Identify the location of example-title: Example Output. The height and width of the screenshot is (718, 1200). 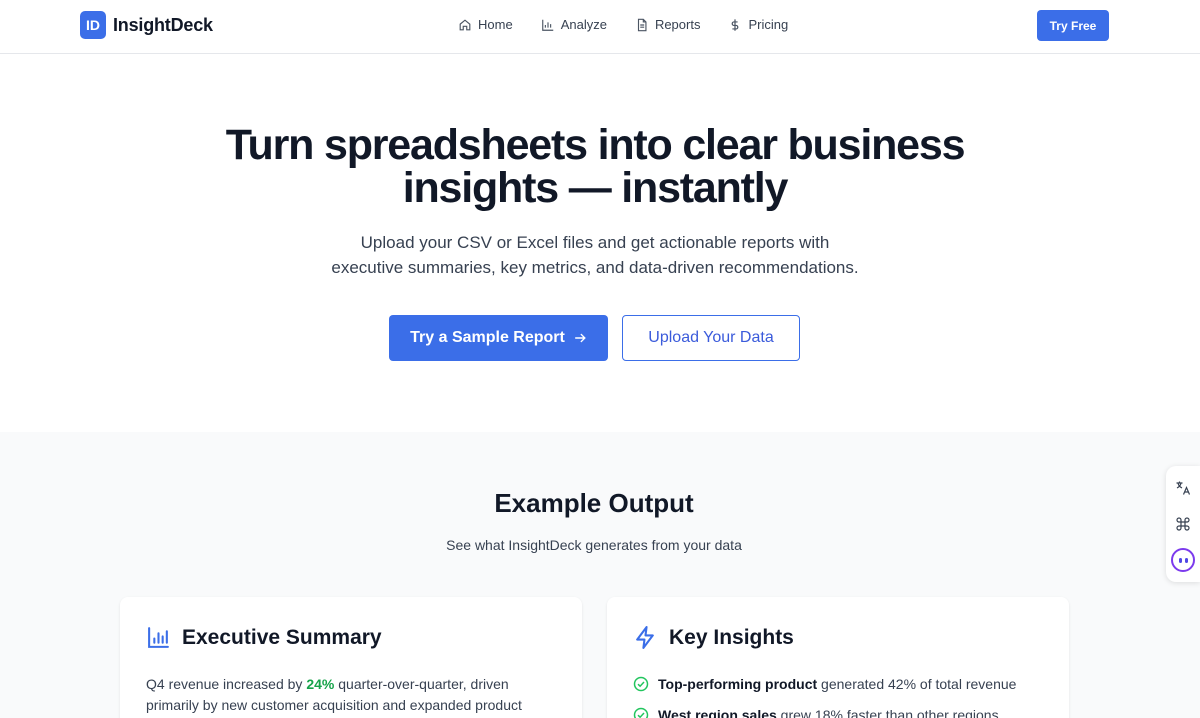
(594, 503).